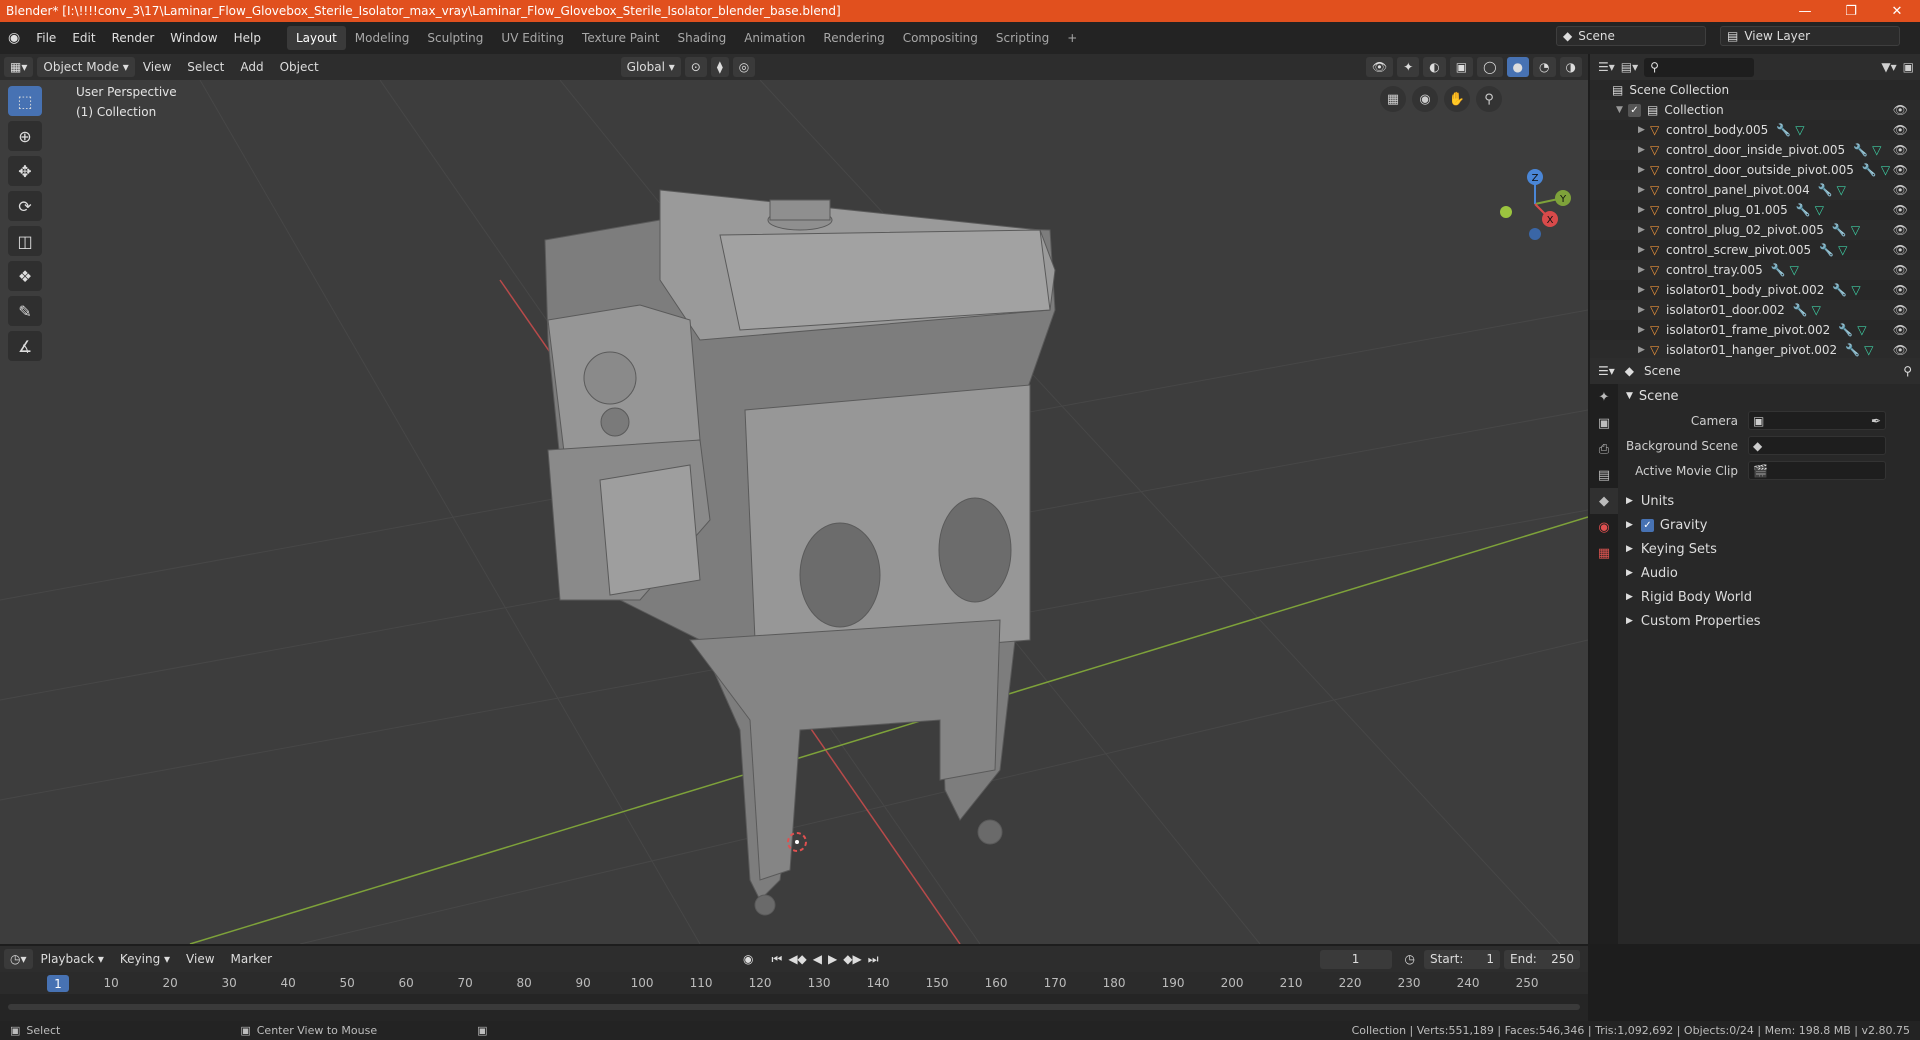  Describe the element at coordinates (1410, 959) in the screenshot. I see `clock-icon: ◷` at that location.